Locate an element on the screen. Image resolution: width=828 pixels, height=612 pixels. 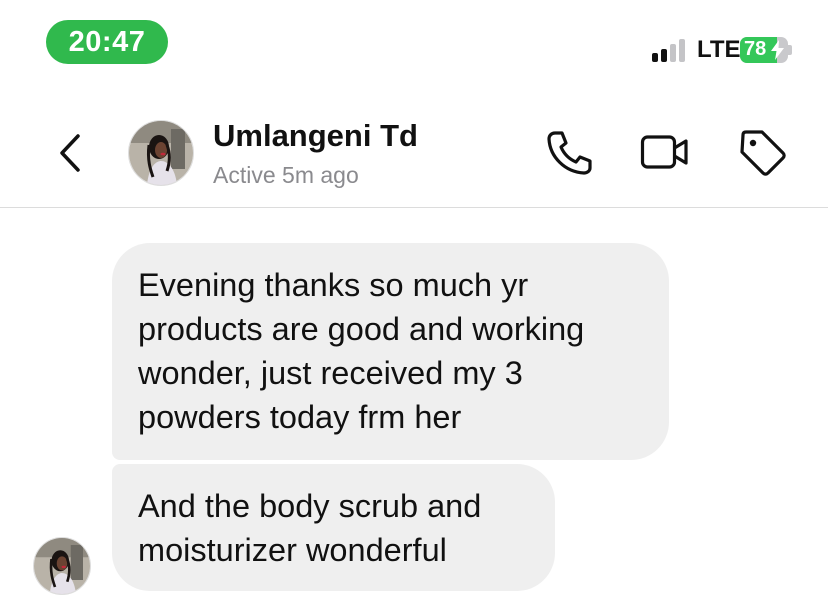
status-time: 20:47 is located at coordinates (107, 42).